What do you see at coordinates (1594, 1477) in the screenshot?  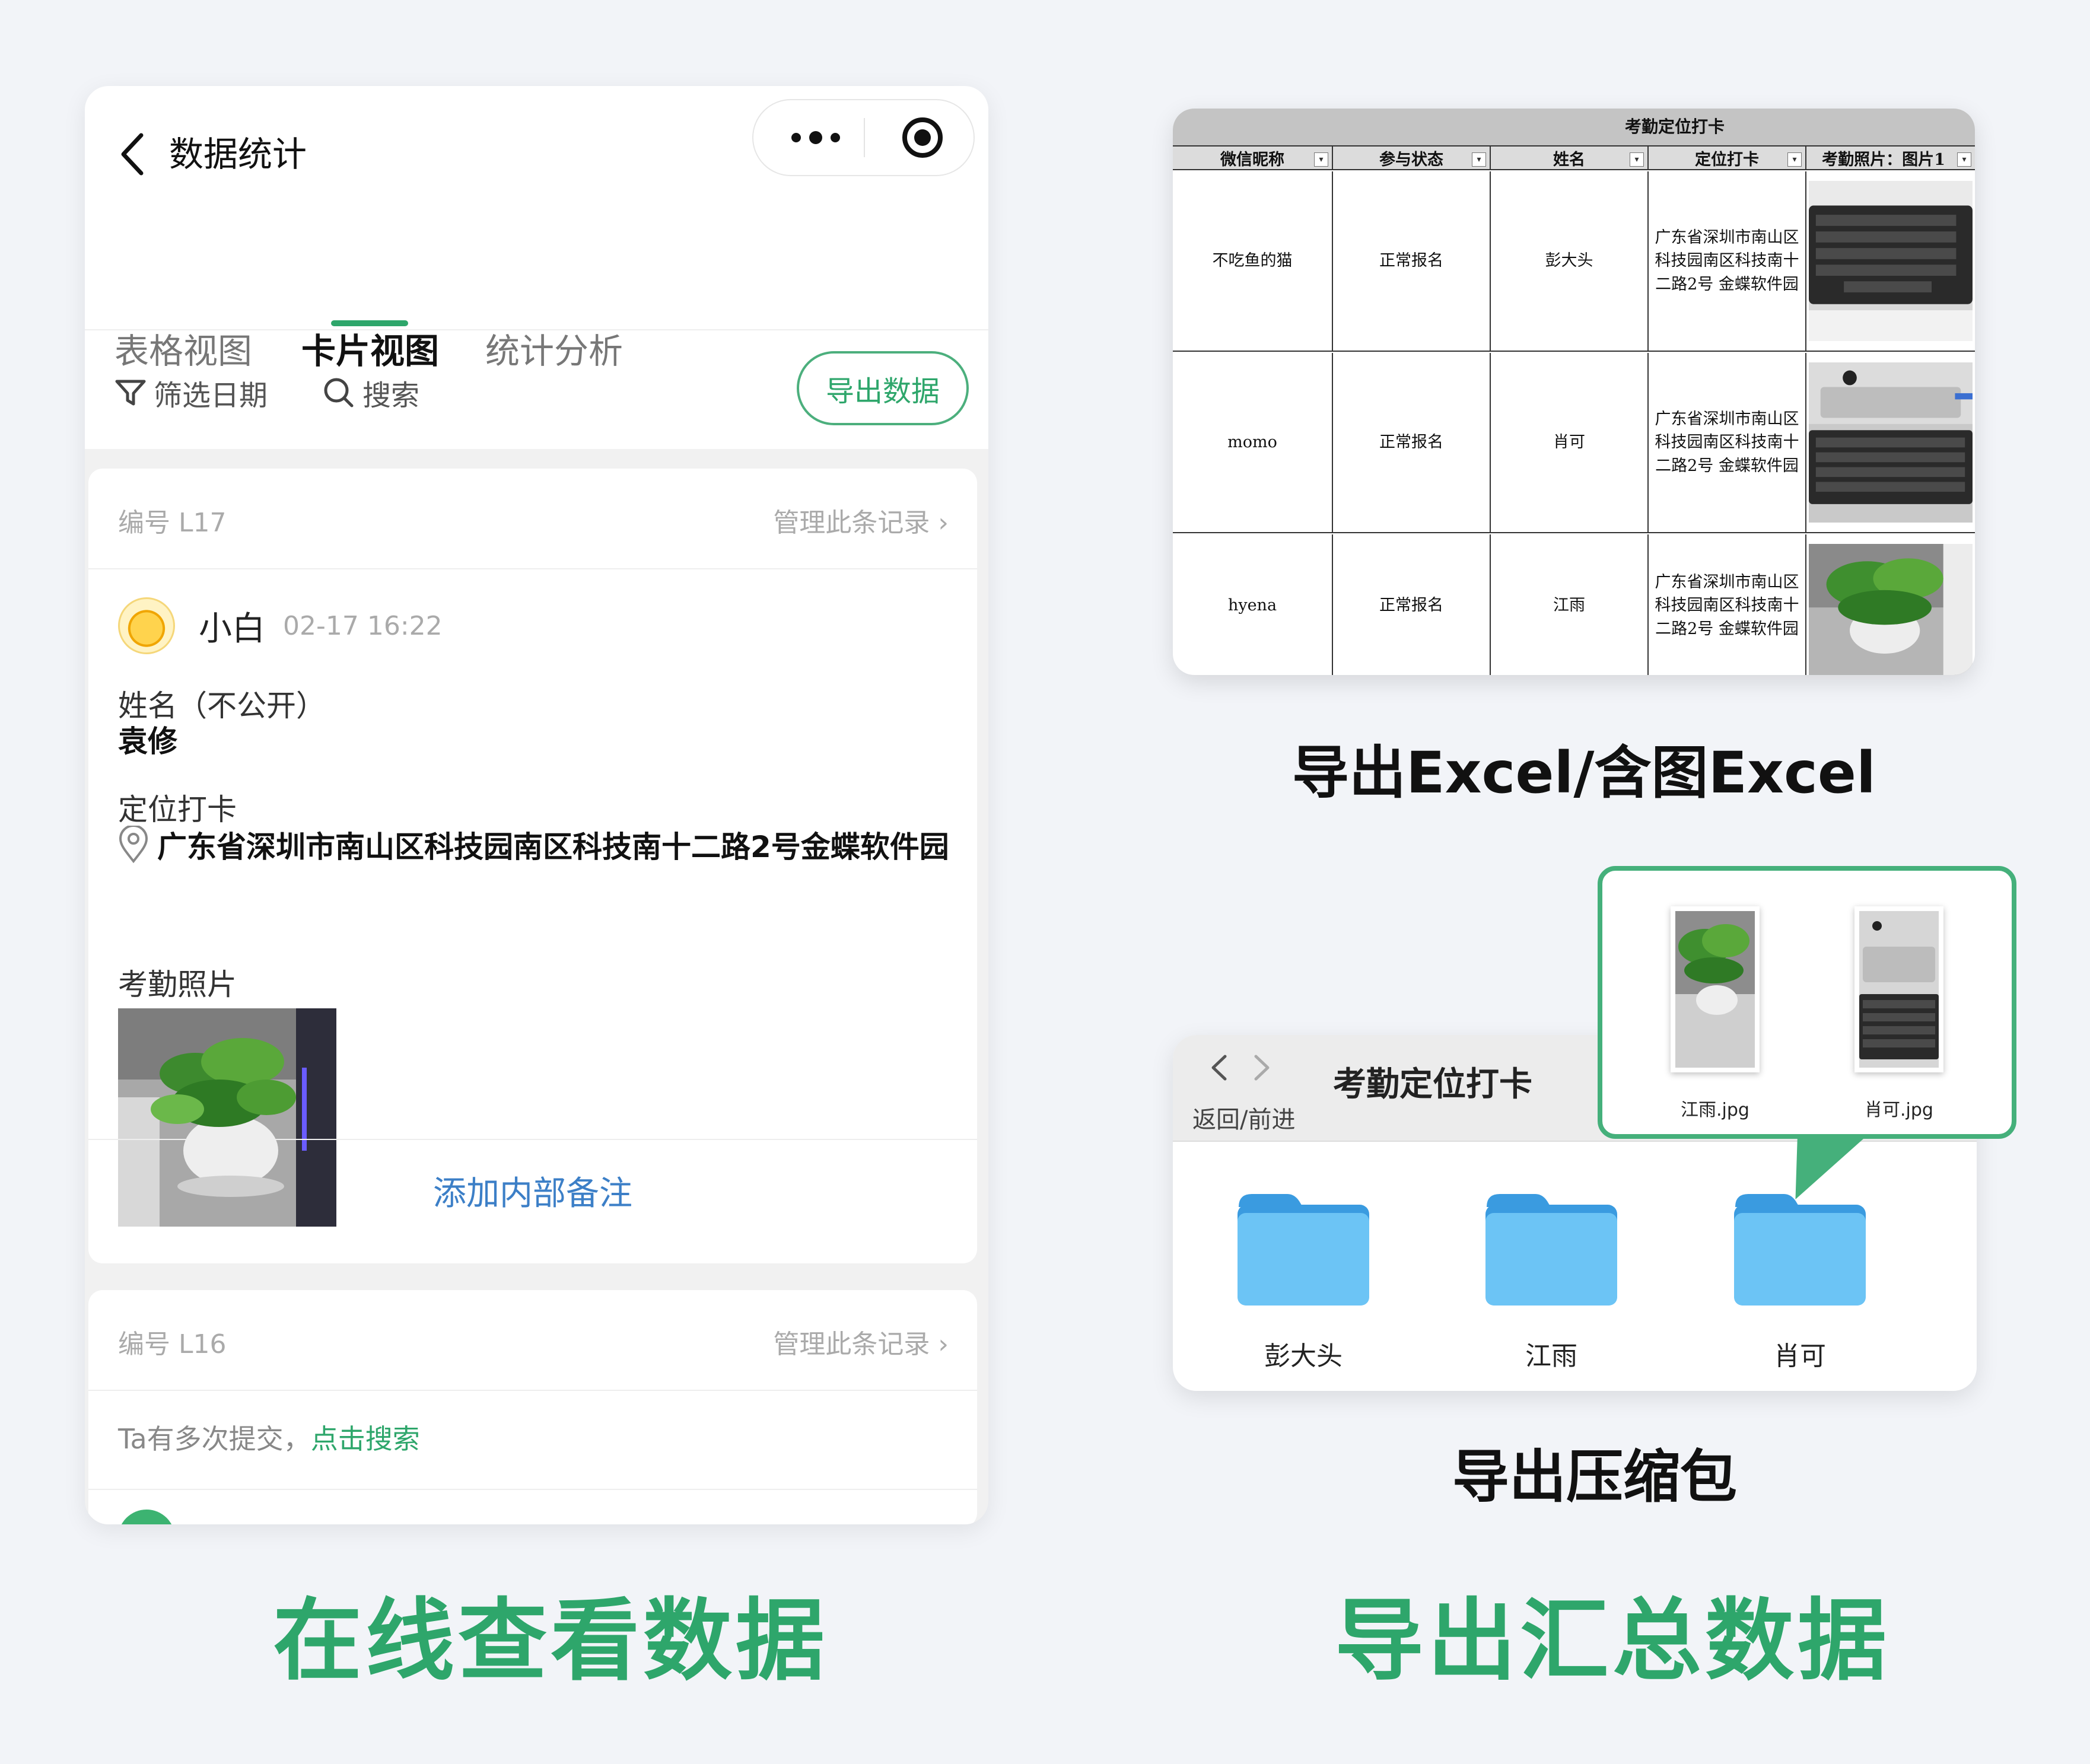 I see `zip-caption: 导出压缩包` at bounding box center [1594, 1477].